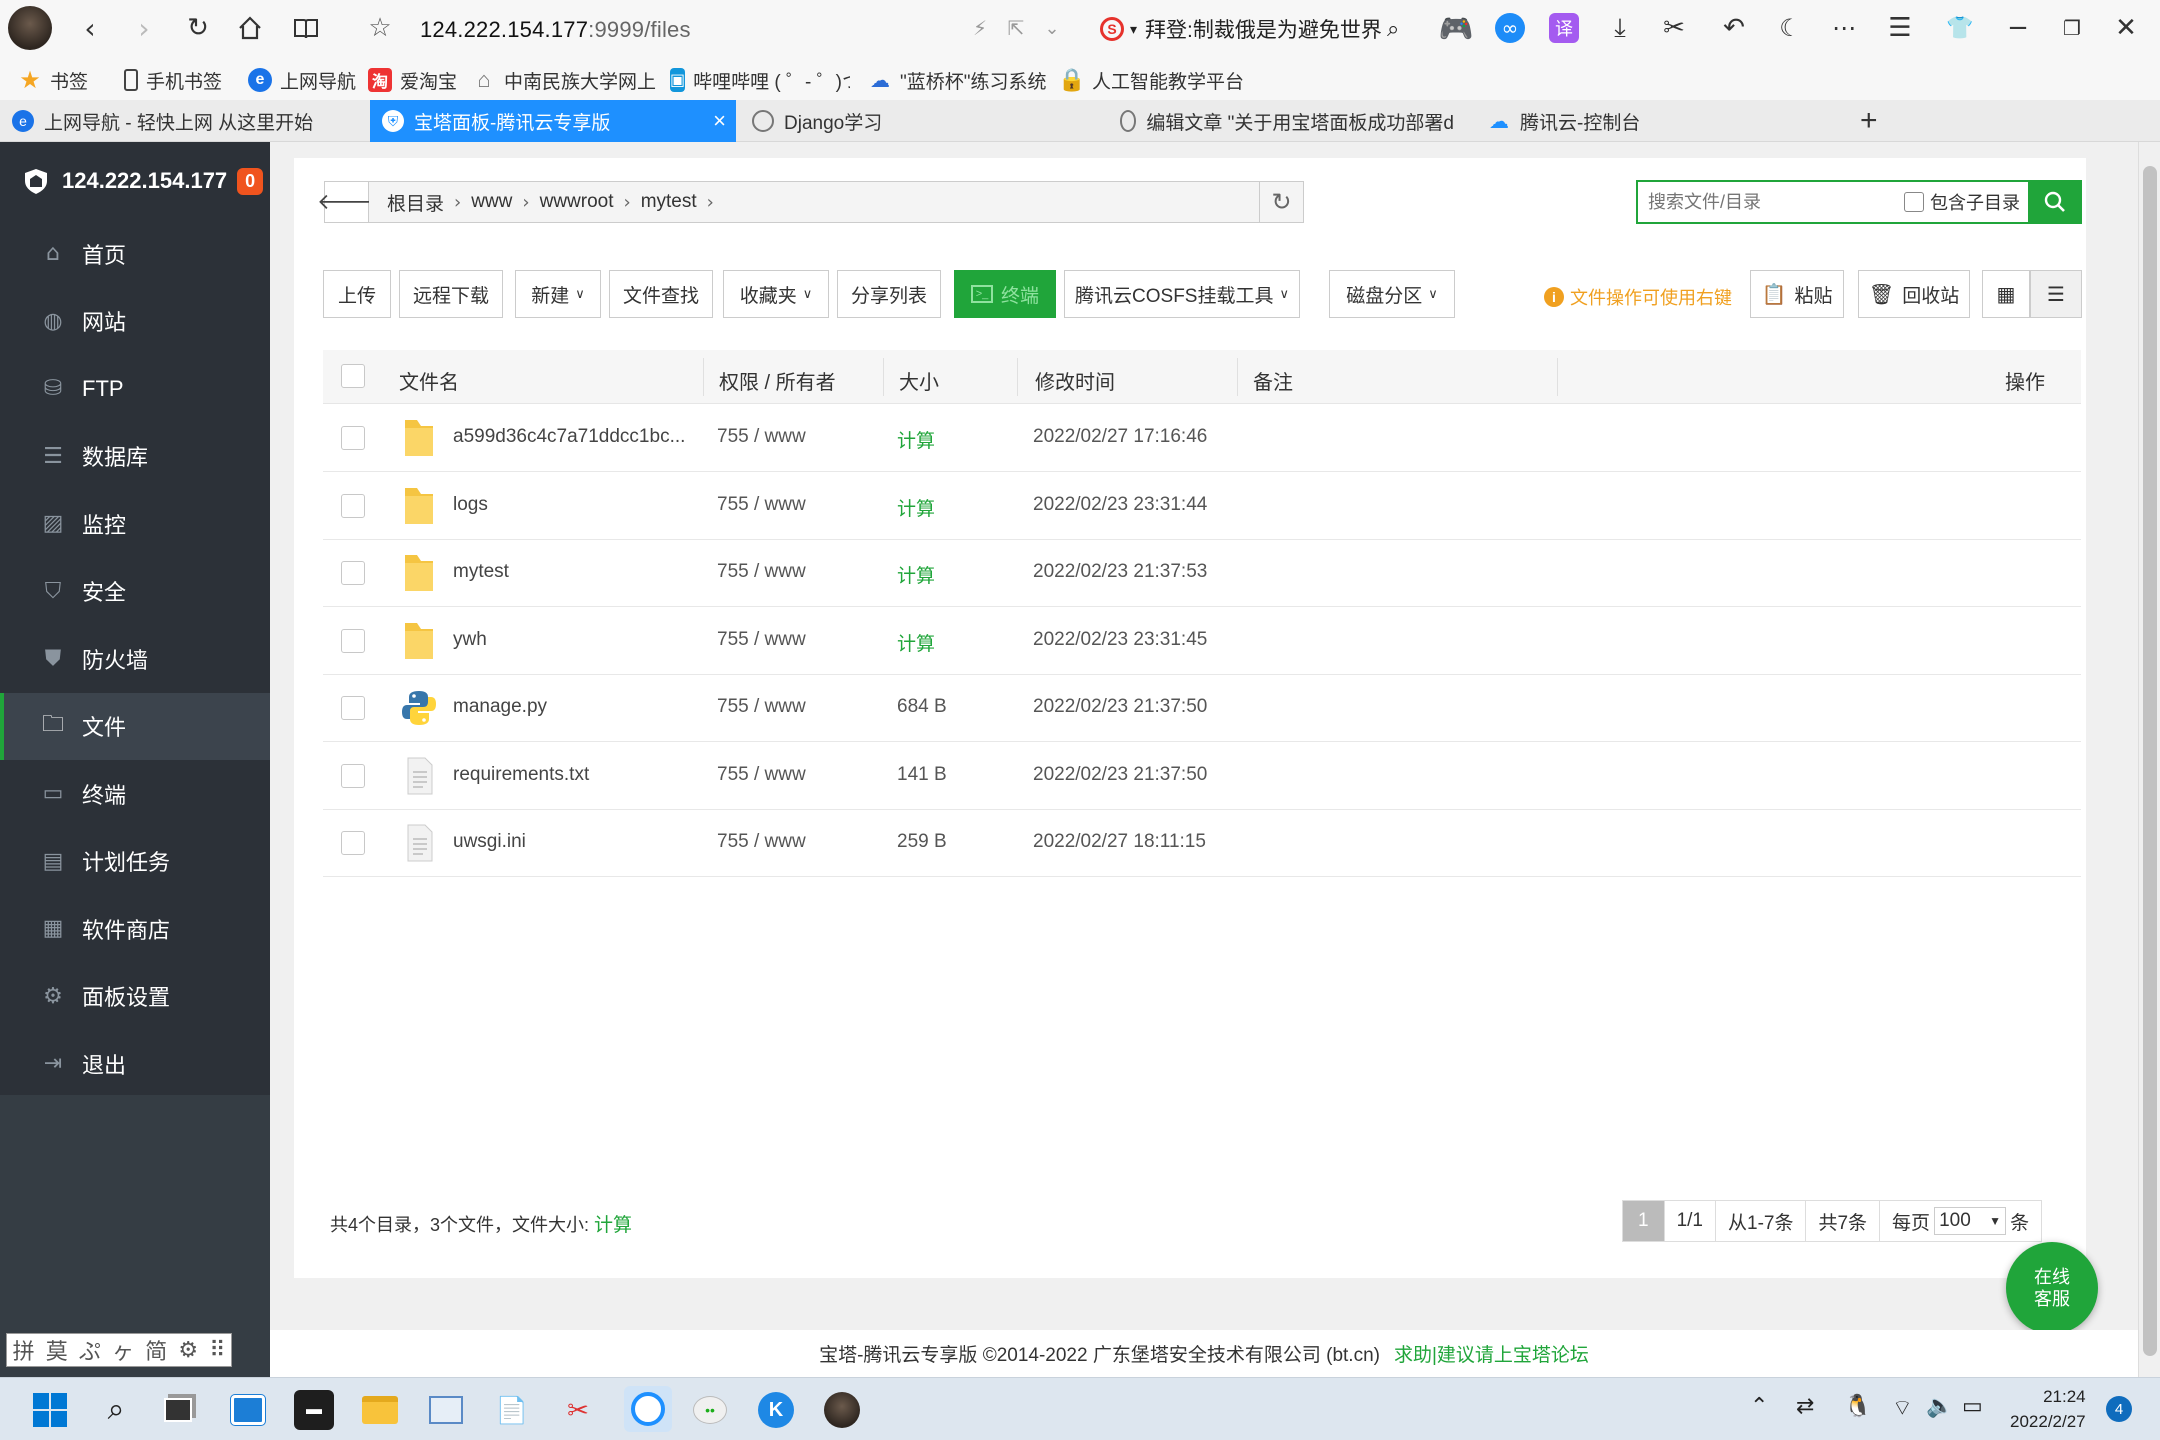  Describe the element at coordinates (451, 294) in the screenshot. I see `remote-download-button: 远程下载` at that location.